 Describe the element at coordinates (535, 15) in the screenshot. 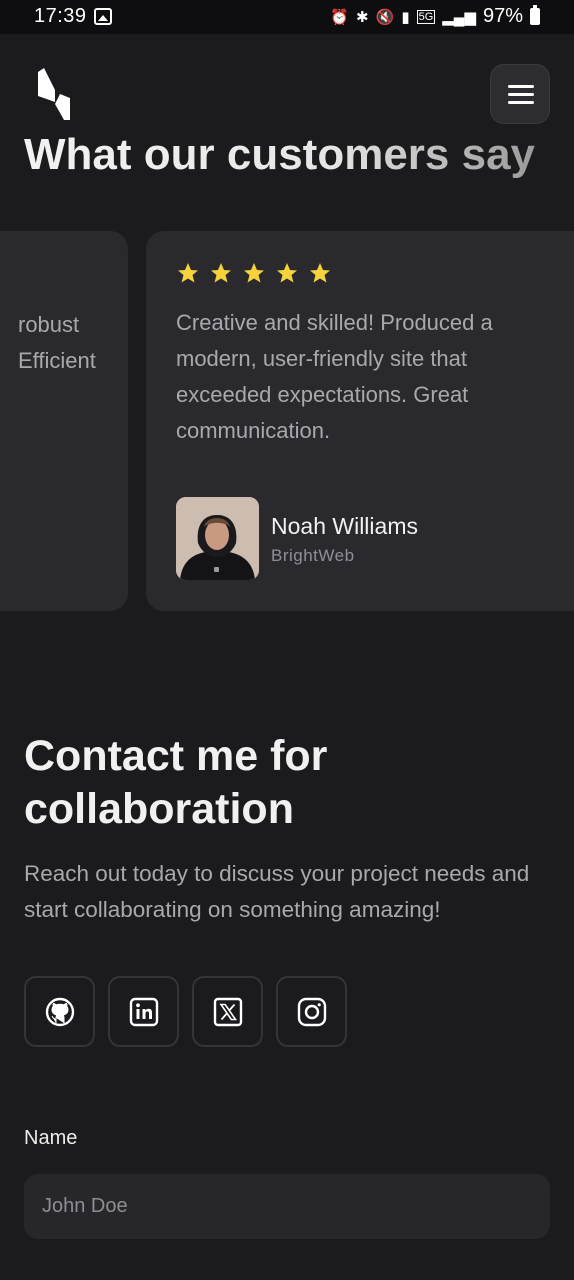

I see `battery-icon` at that location.